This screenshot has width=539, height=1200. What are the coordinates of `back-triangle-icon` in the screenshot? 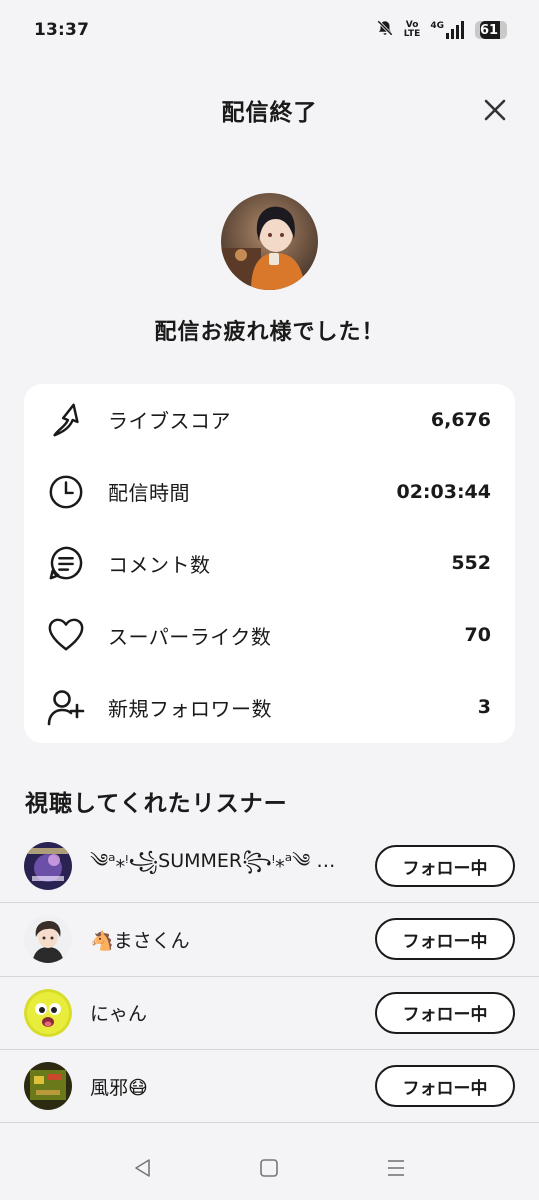 It's located at (142, 1168).